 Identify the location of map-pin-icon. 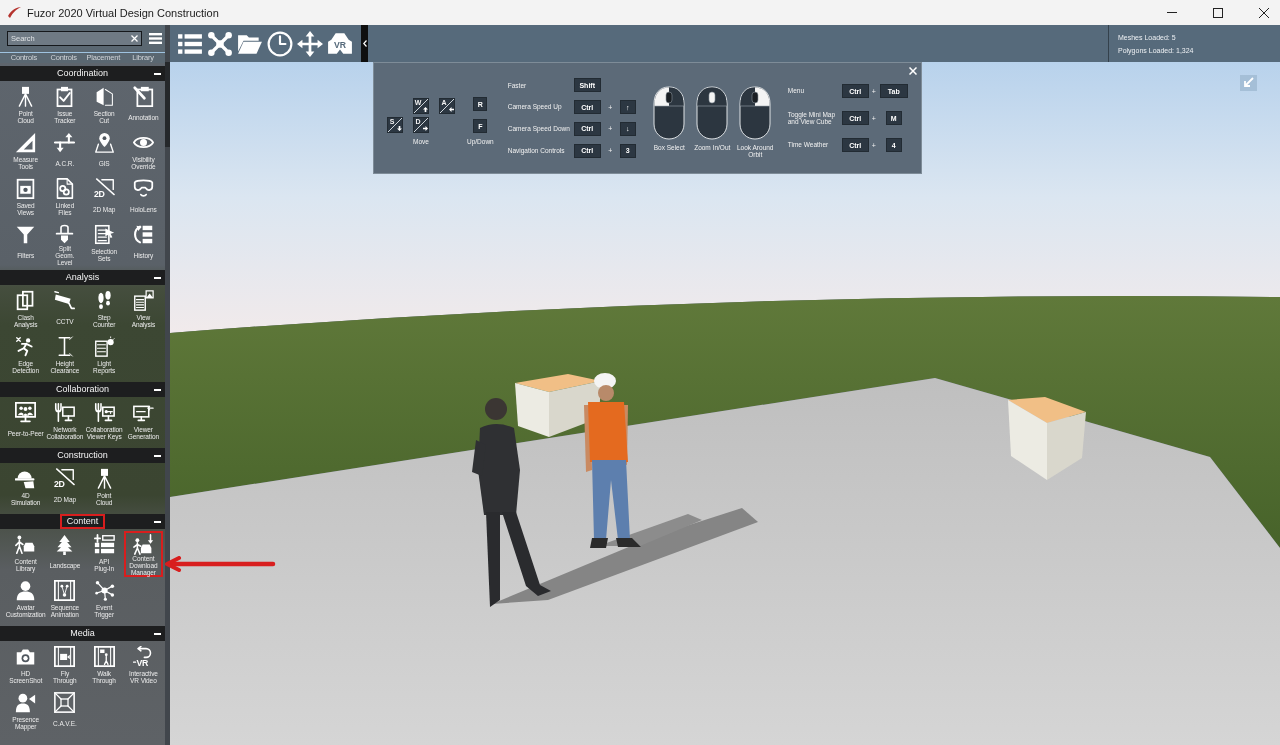
(104, 142).